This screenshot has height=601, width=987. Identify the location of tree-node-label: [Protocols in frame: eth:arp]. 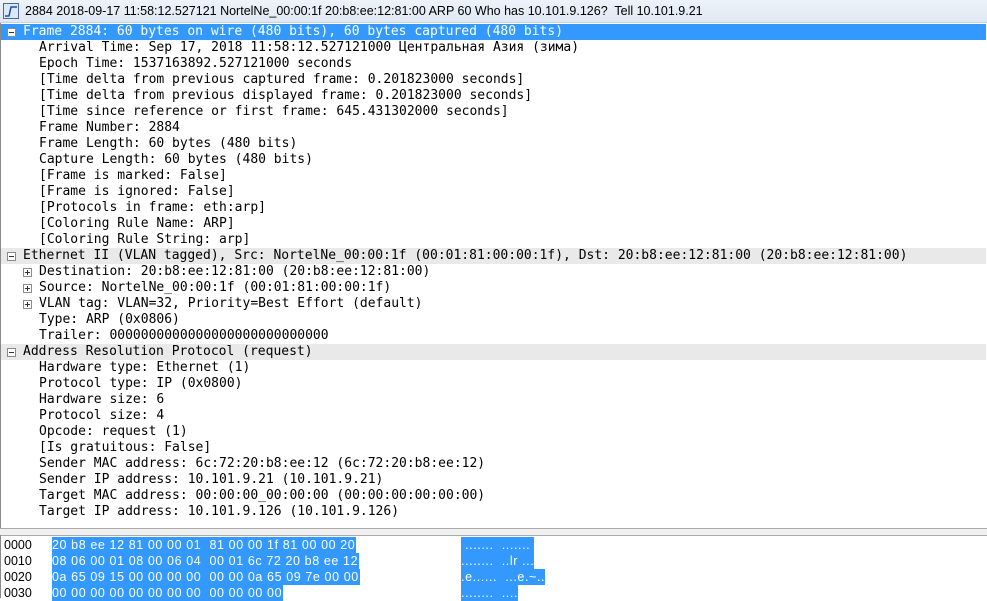
(152, 207).